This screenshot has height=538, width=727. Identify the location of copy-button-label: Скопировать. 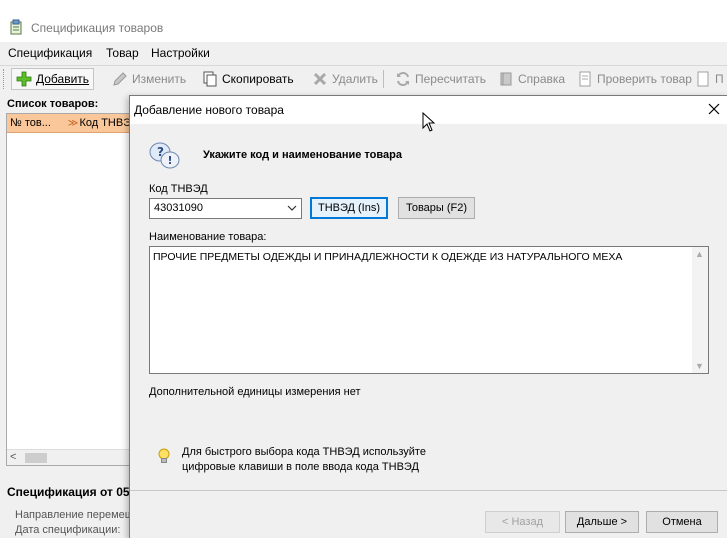
(258, 79).